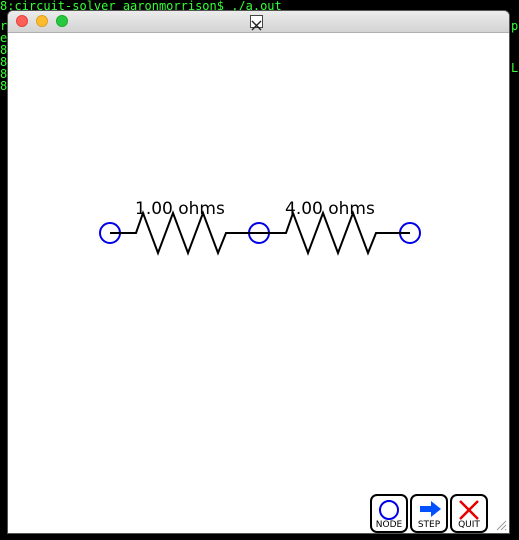  Describe the element at coordinates (430, 509) in the screenshot. I see `right-arrow-icon` at that location.